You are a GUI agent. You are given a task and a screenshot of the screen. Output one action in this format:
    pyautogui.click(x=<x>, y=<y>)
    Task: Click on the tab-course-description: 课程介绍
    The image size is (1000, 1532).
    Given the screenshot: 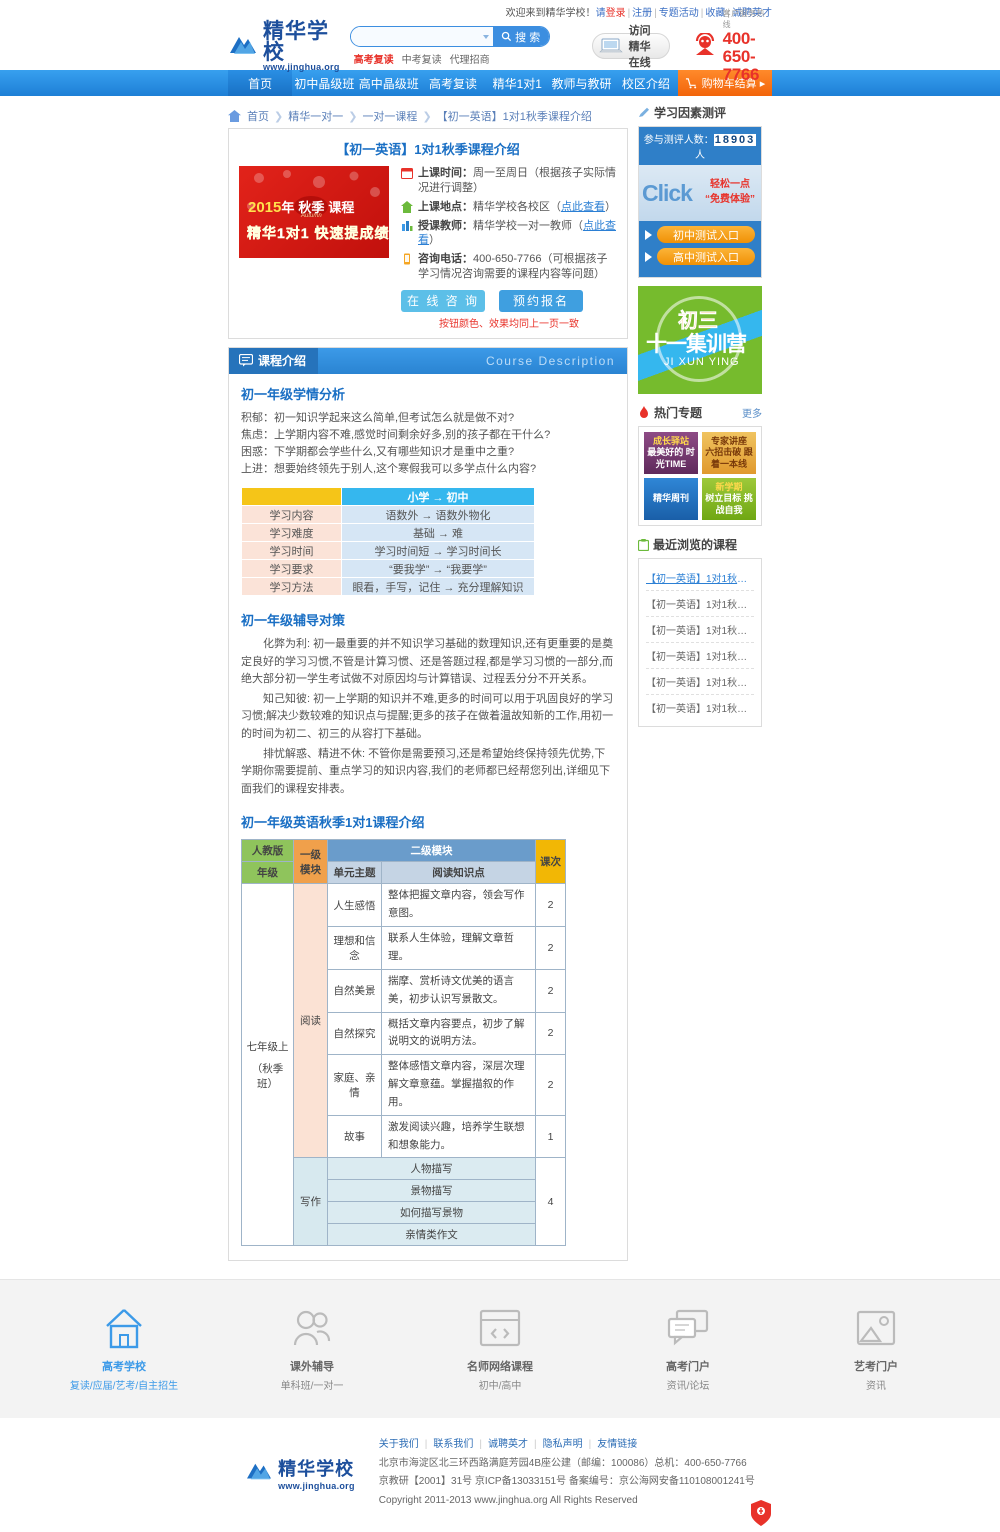 What is the action you would take?
    pyautogui.click(x=274, y=360)
    